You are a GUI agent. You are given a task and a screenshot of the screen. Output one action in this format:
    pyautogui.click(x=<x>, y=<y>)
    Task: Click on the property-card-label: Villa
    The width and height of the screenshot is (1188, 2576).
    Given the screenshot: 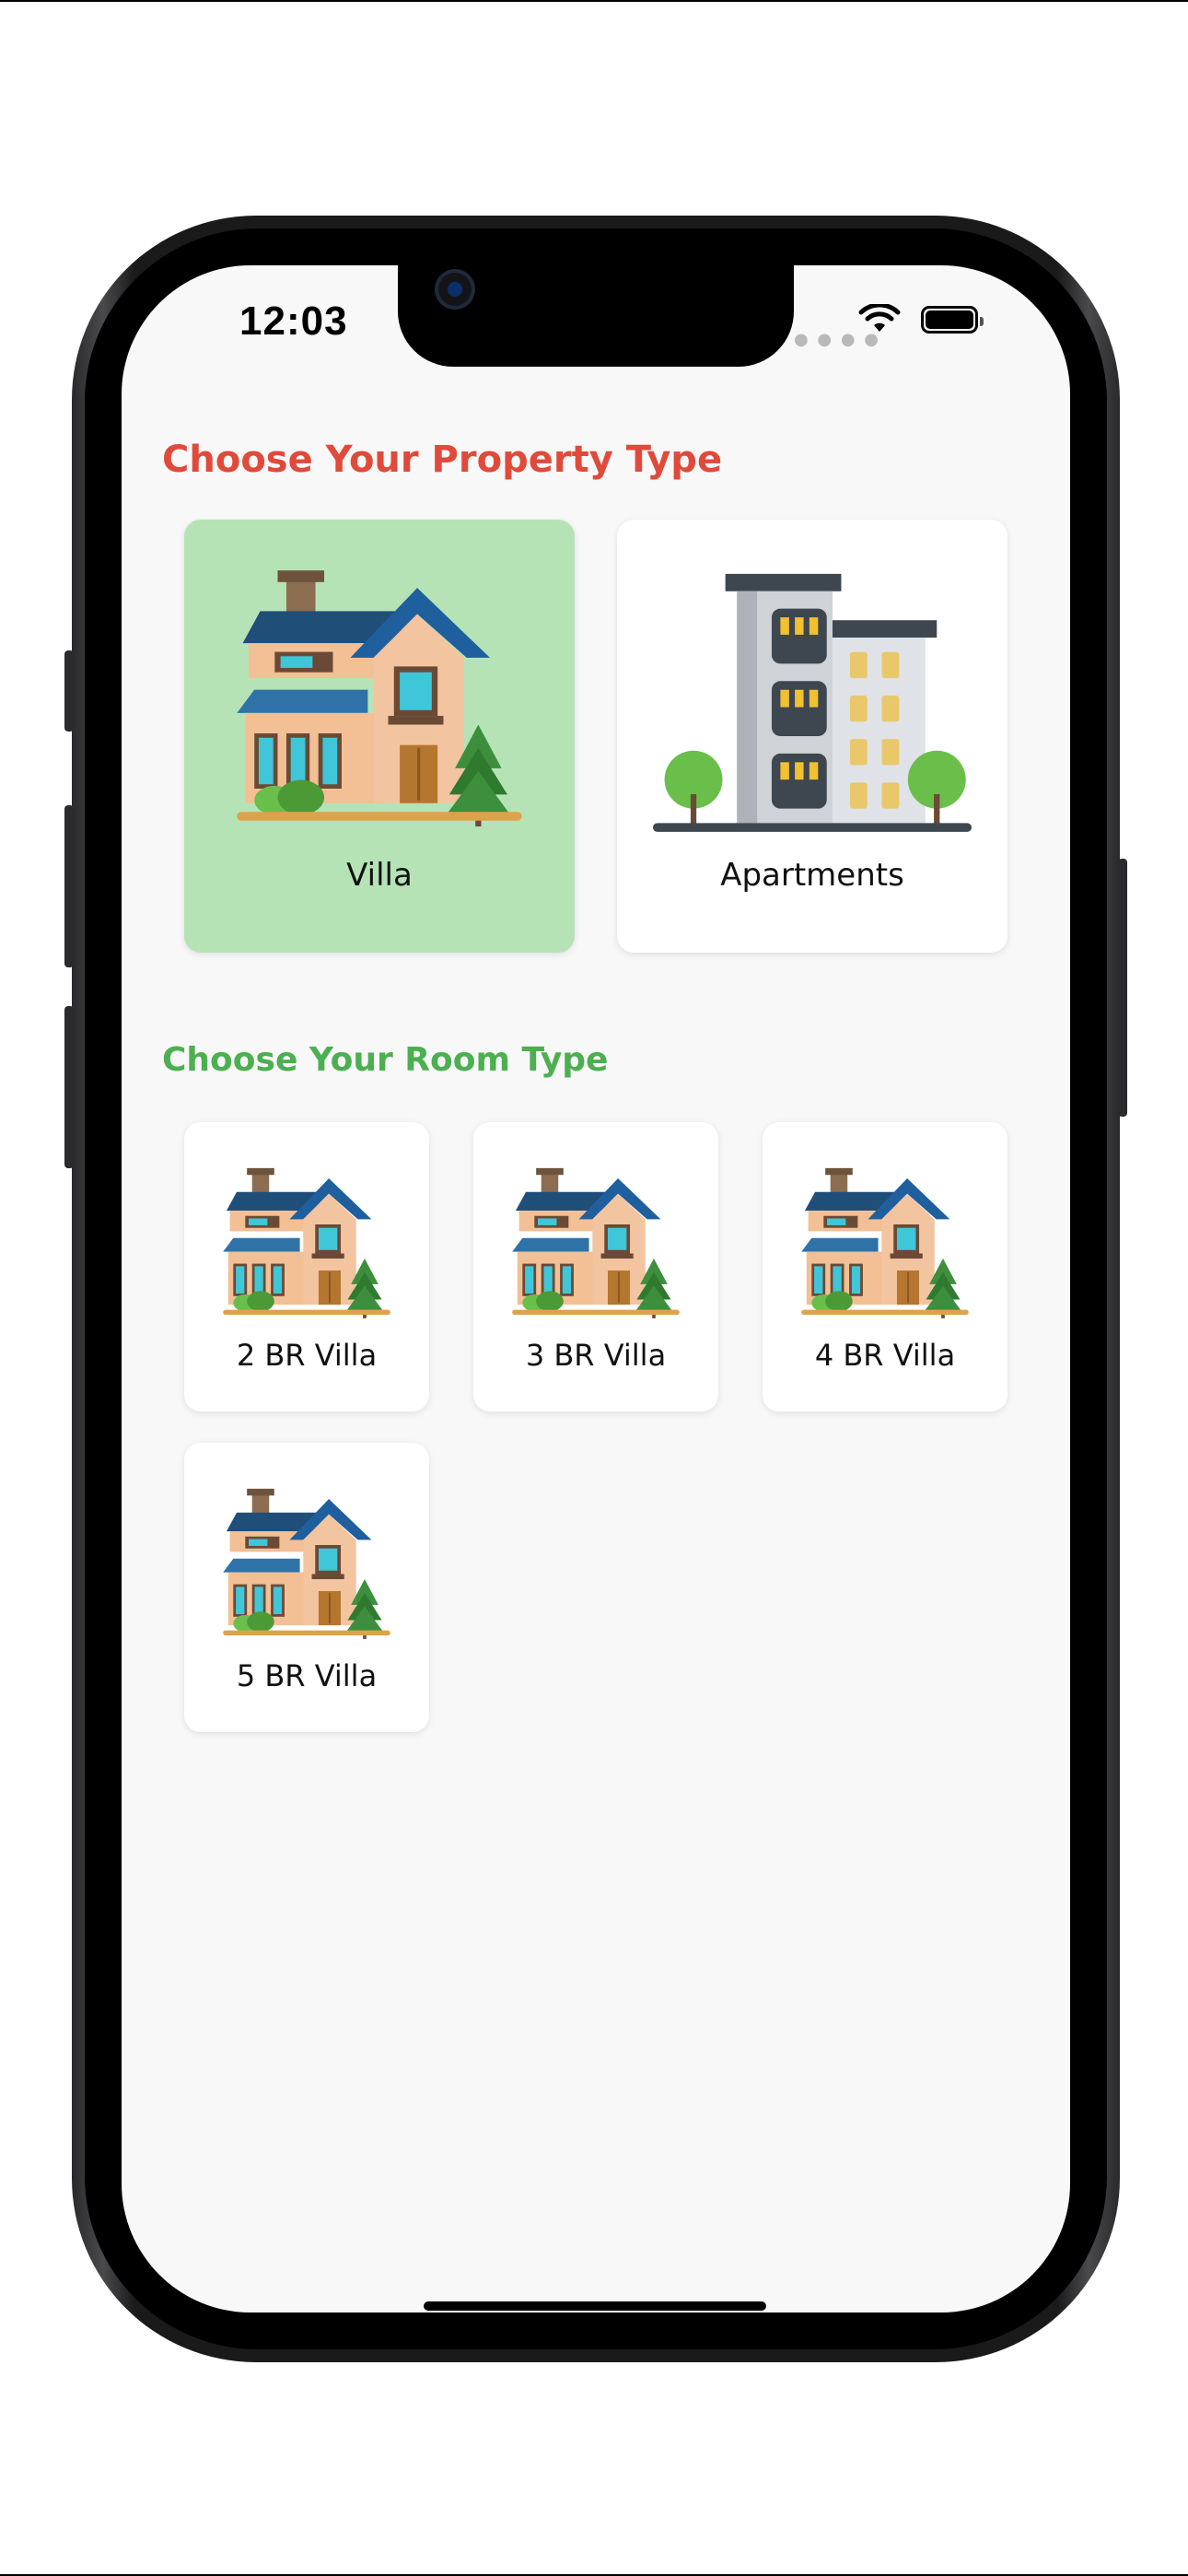 What is the action you would take?
    pyautogui.click(x=379, y=875)
    